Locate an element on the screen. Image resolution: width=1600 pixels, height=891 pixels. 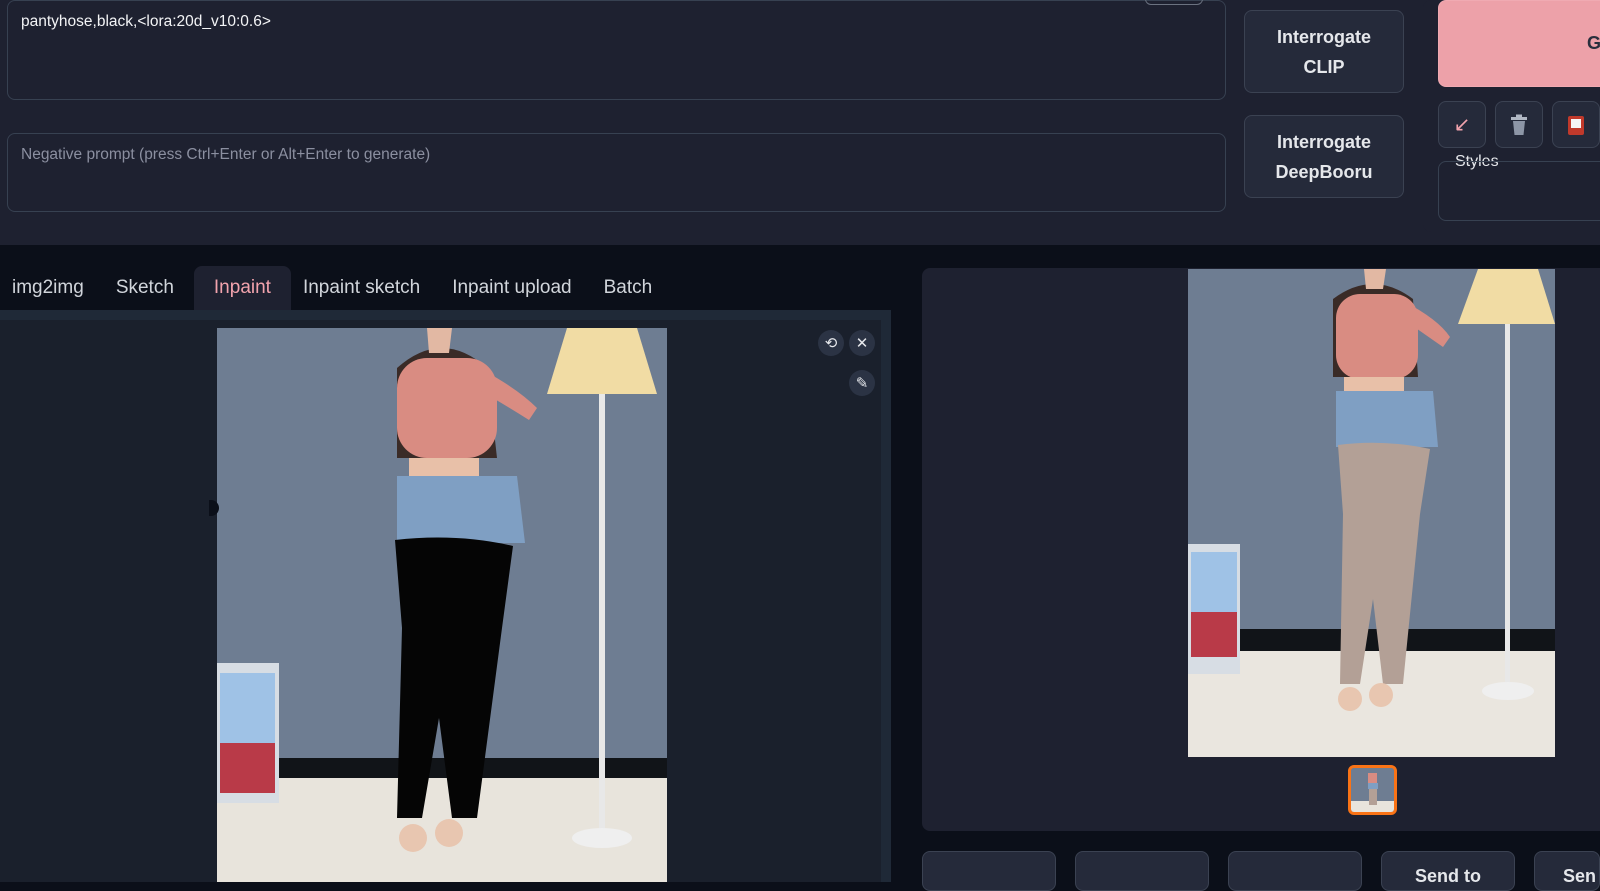
tab-inpaint: Inpaint is located at coordinates (242, 288).